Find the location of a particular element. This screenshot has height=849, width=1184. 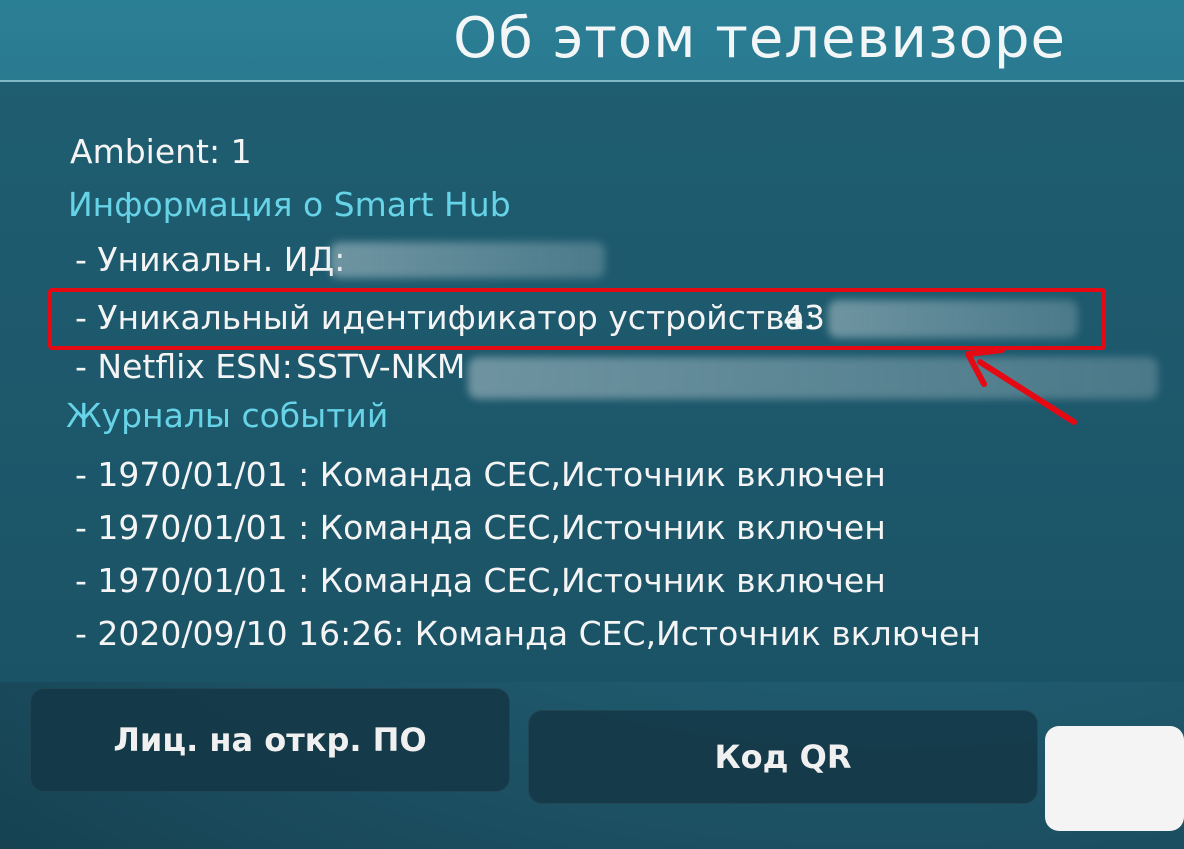

open-source-license-label: Лиц. на откр. ПО is located at coordinates (270, 740).